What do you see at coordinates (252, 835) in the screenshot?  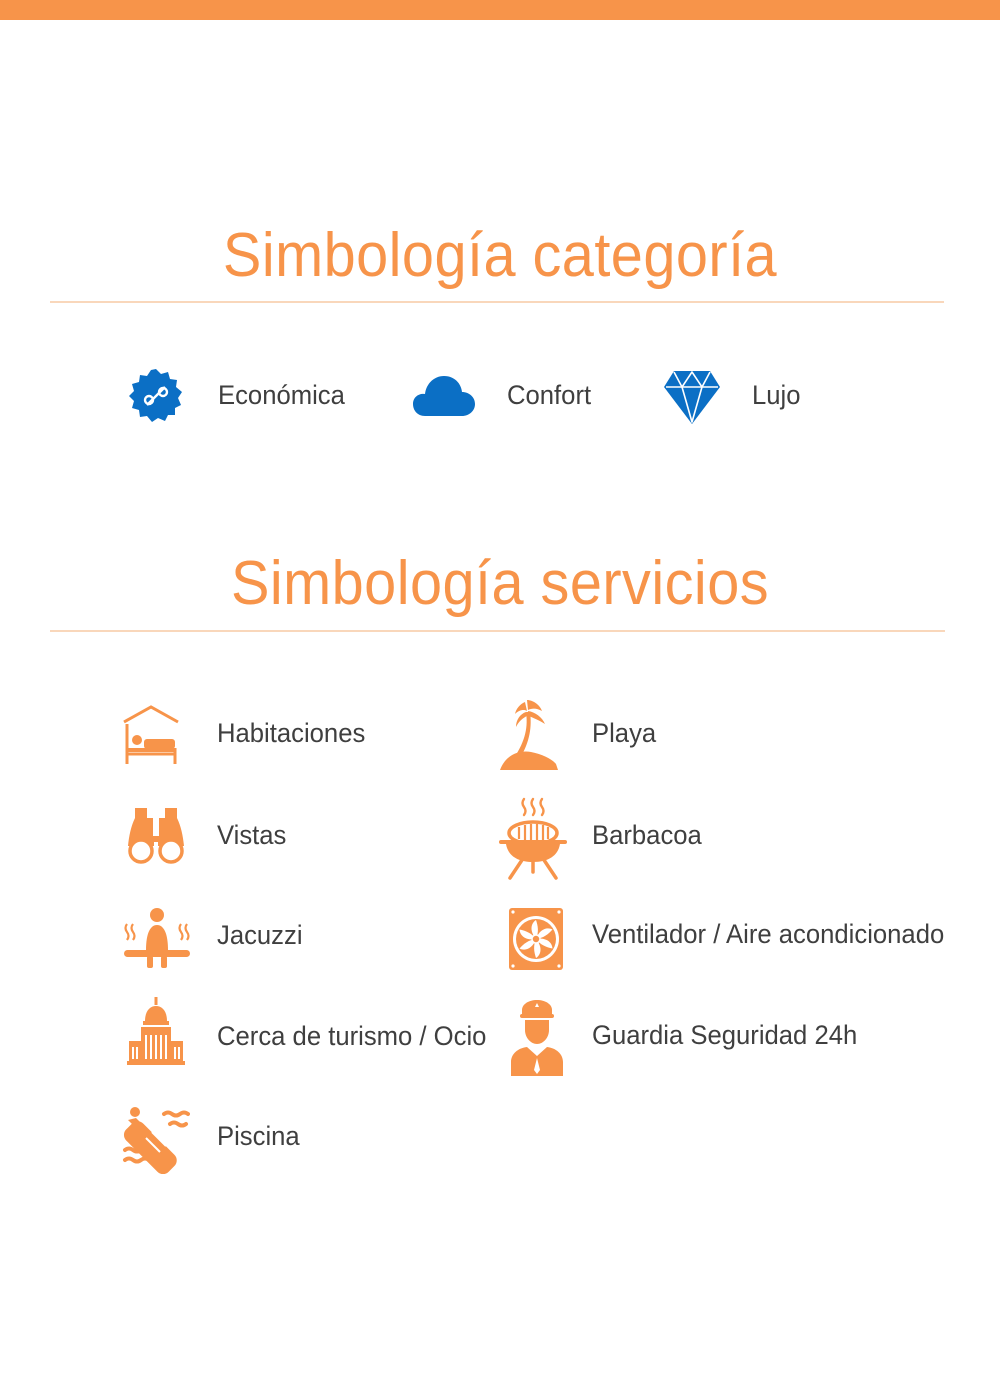 I see `servicio-label-vistas: Vistas` at bounding box center [252, 835].